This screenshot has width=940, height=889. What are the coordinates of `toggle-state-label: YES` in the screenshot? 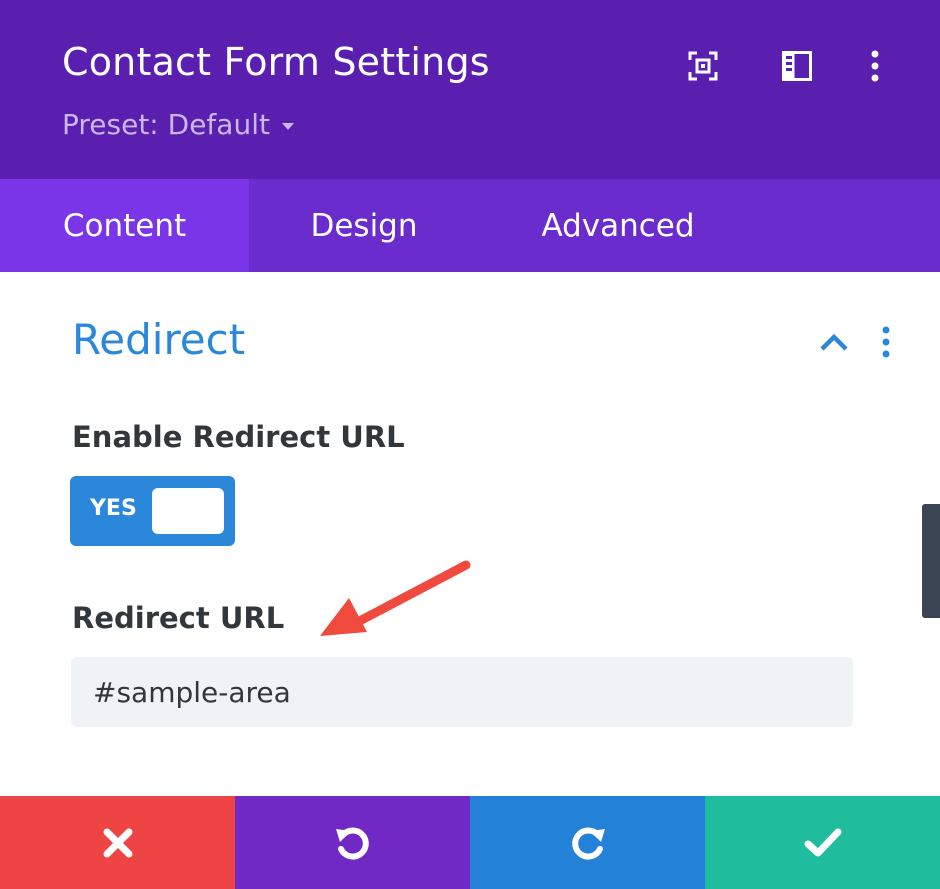 It's located at (113, 508).